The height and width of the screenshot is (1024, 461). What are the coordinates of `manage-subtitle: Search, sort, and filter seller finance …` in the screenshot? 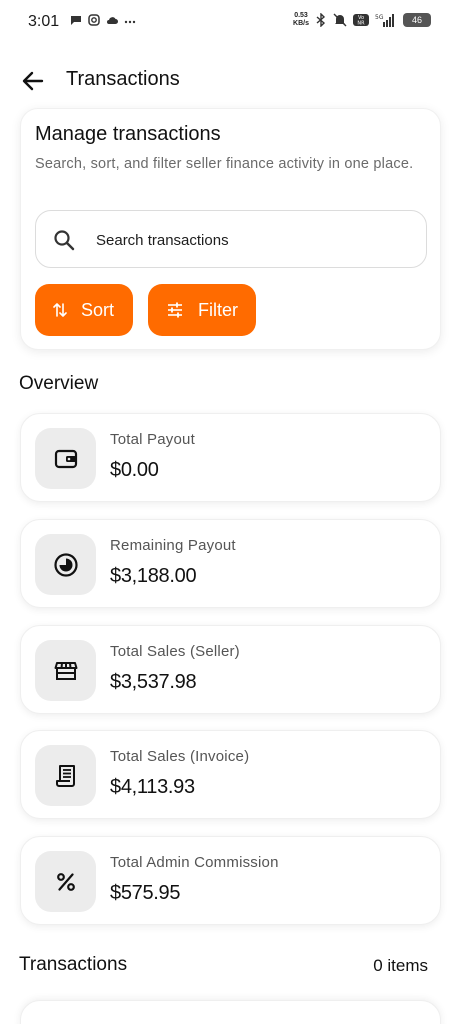 It's located at (224, 164).